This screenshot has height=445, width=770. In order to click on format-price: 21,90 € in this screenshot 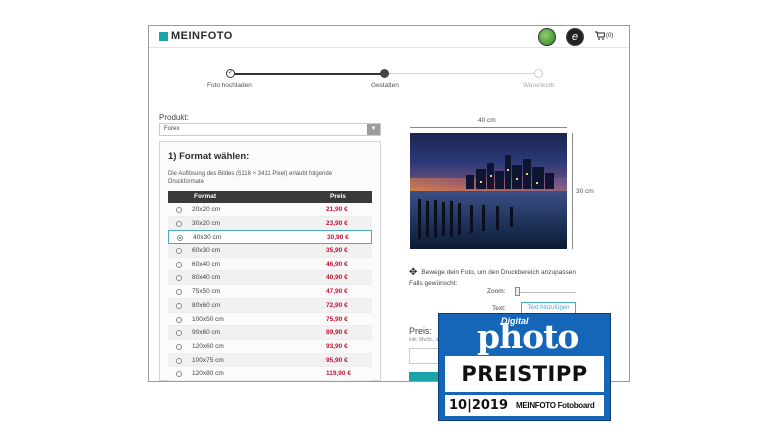, I will do `click(337, 209)`.